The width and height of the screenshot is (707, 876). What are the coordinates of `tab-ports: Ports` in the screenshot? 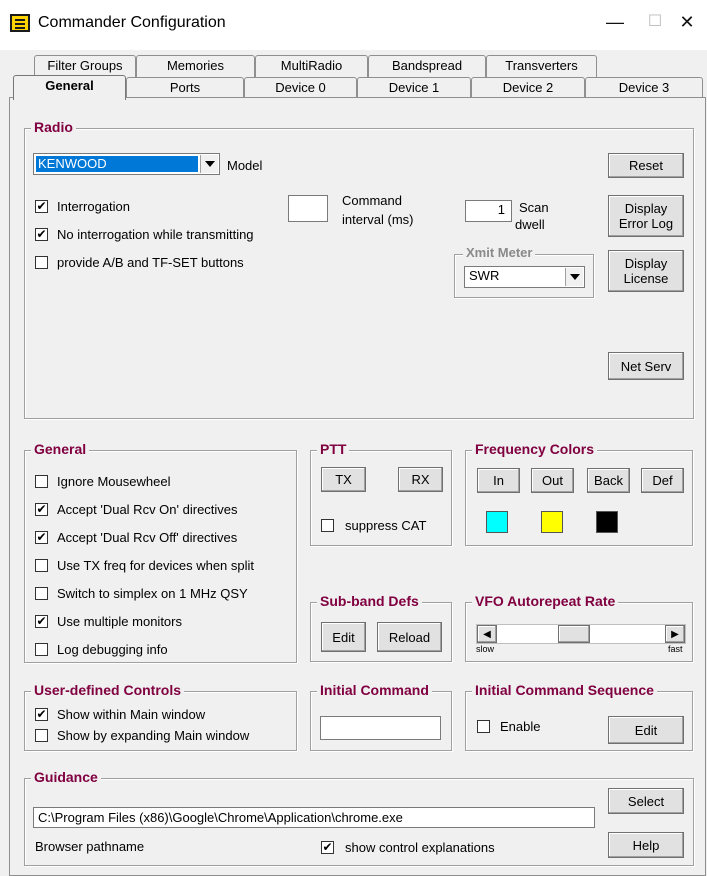 It's located at (185, 88).